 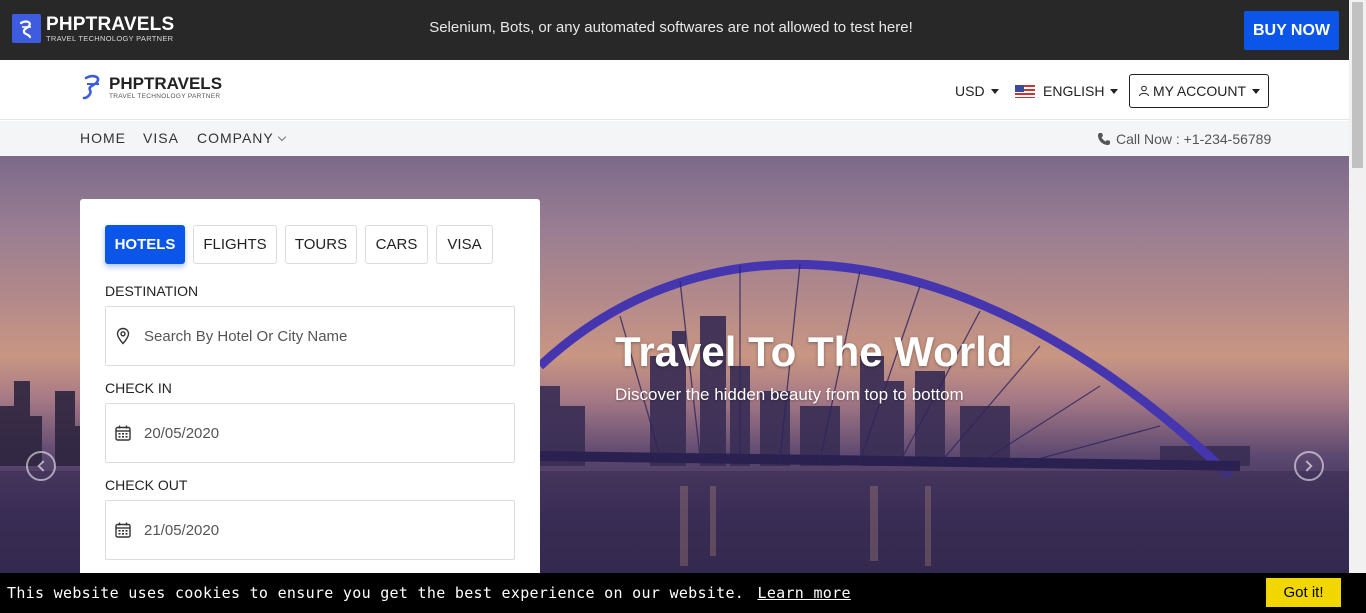 What do you see at coordinates (324, 433) in the screenshot?
I see `checkin-input` at bounding box center [324, 433].